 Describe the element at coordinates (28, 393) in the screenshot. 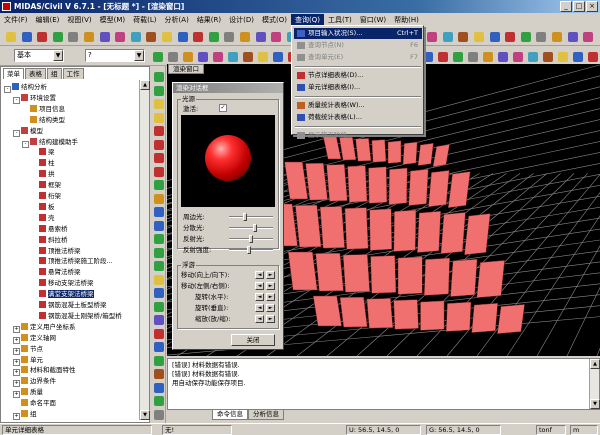

I see `tree-item: + 质量` at that location.